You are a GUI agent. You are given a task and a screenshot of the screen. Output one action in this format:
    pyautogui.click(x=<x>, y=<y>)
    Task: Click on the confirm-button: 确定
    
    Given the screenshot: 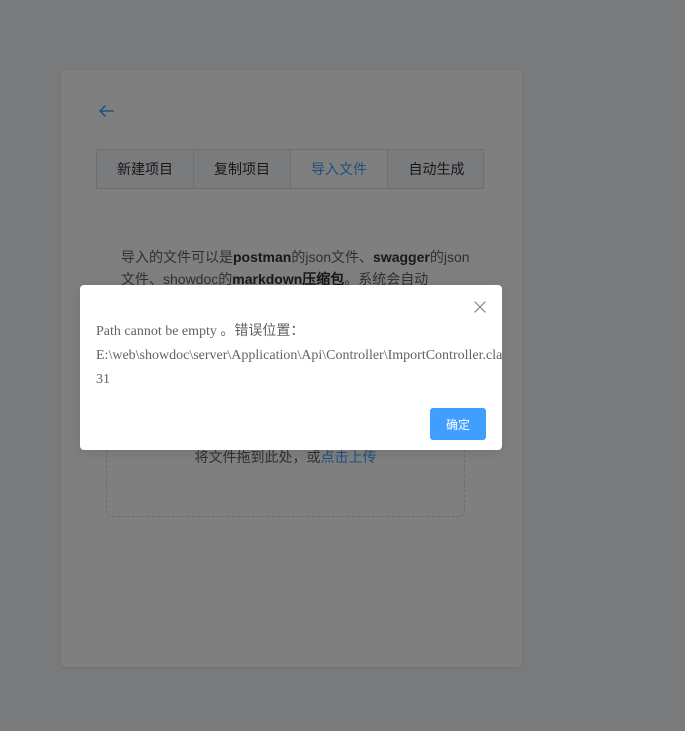 What is the action you would take?
    pyautogui.click(x=458, y=424)
    